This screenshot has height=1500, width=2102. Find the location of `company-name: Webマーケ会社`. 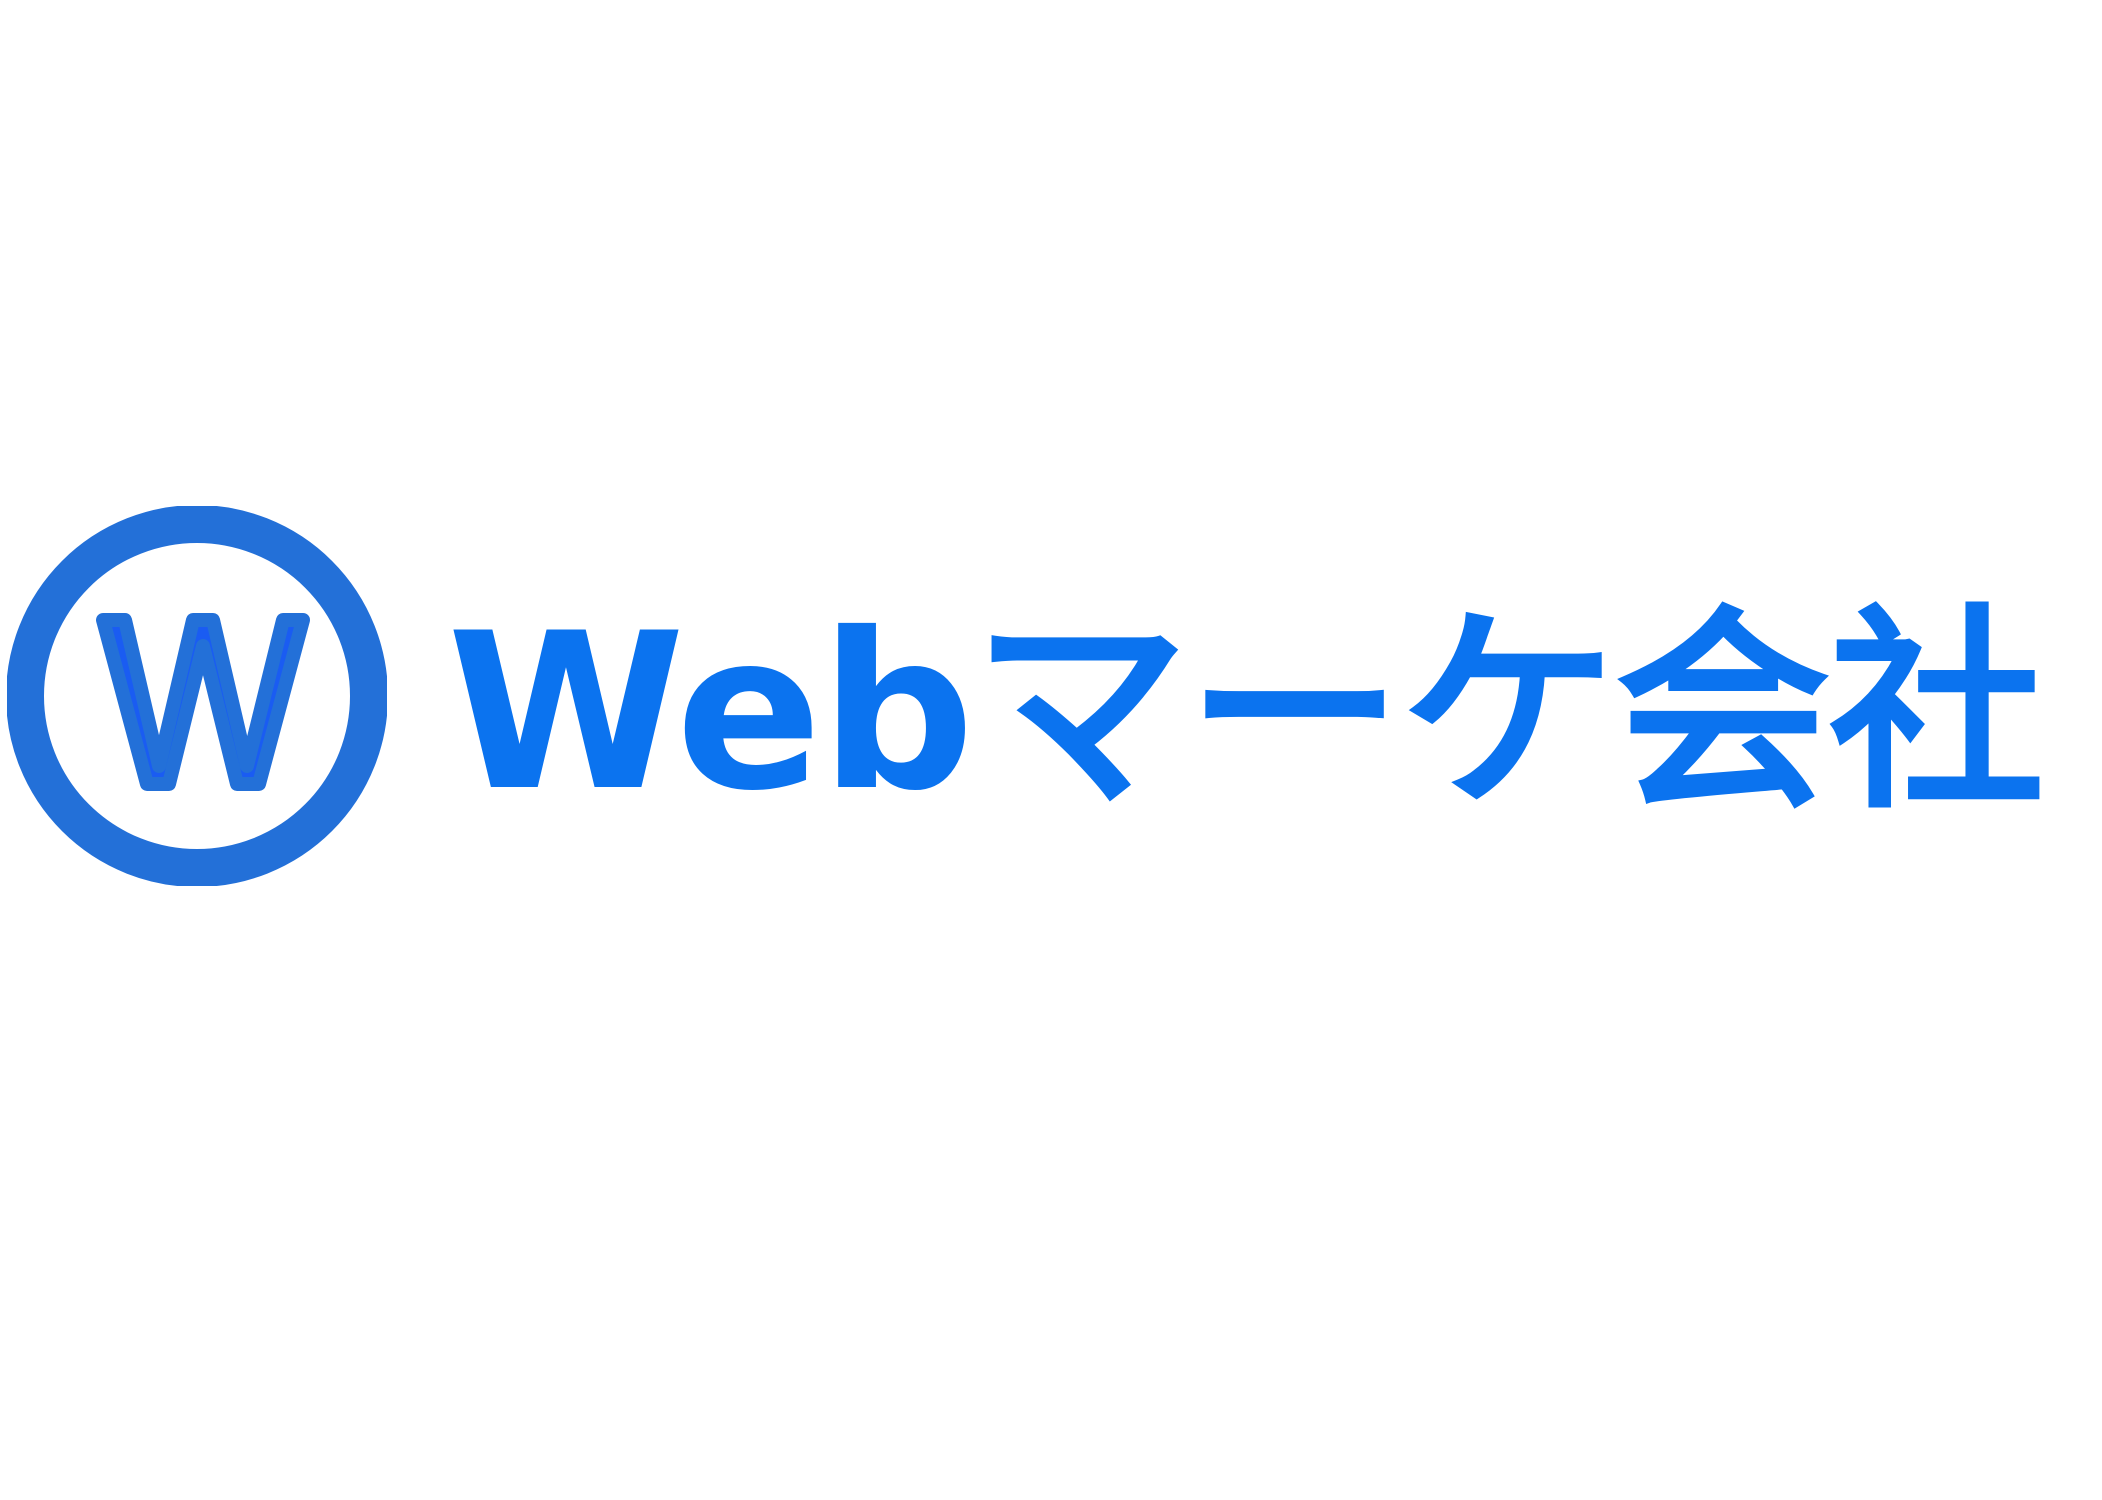

company-name: Webマーケ会社 is located at coordinates (1246, 712).